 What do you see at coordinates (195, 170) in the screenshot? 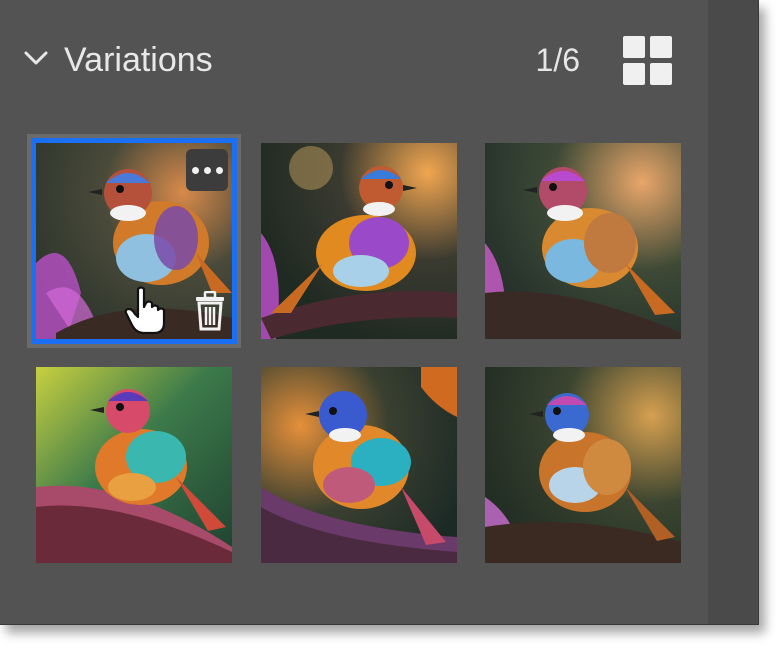
I see `more-options-icon` at bounding box center [195, 170].